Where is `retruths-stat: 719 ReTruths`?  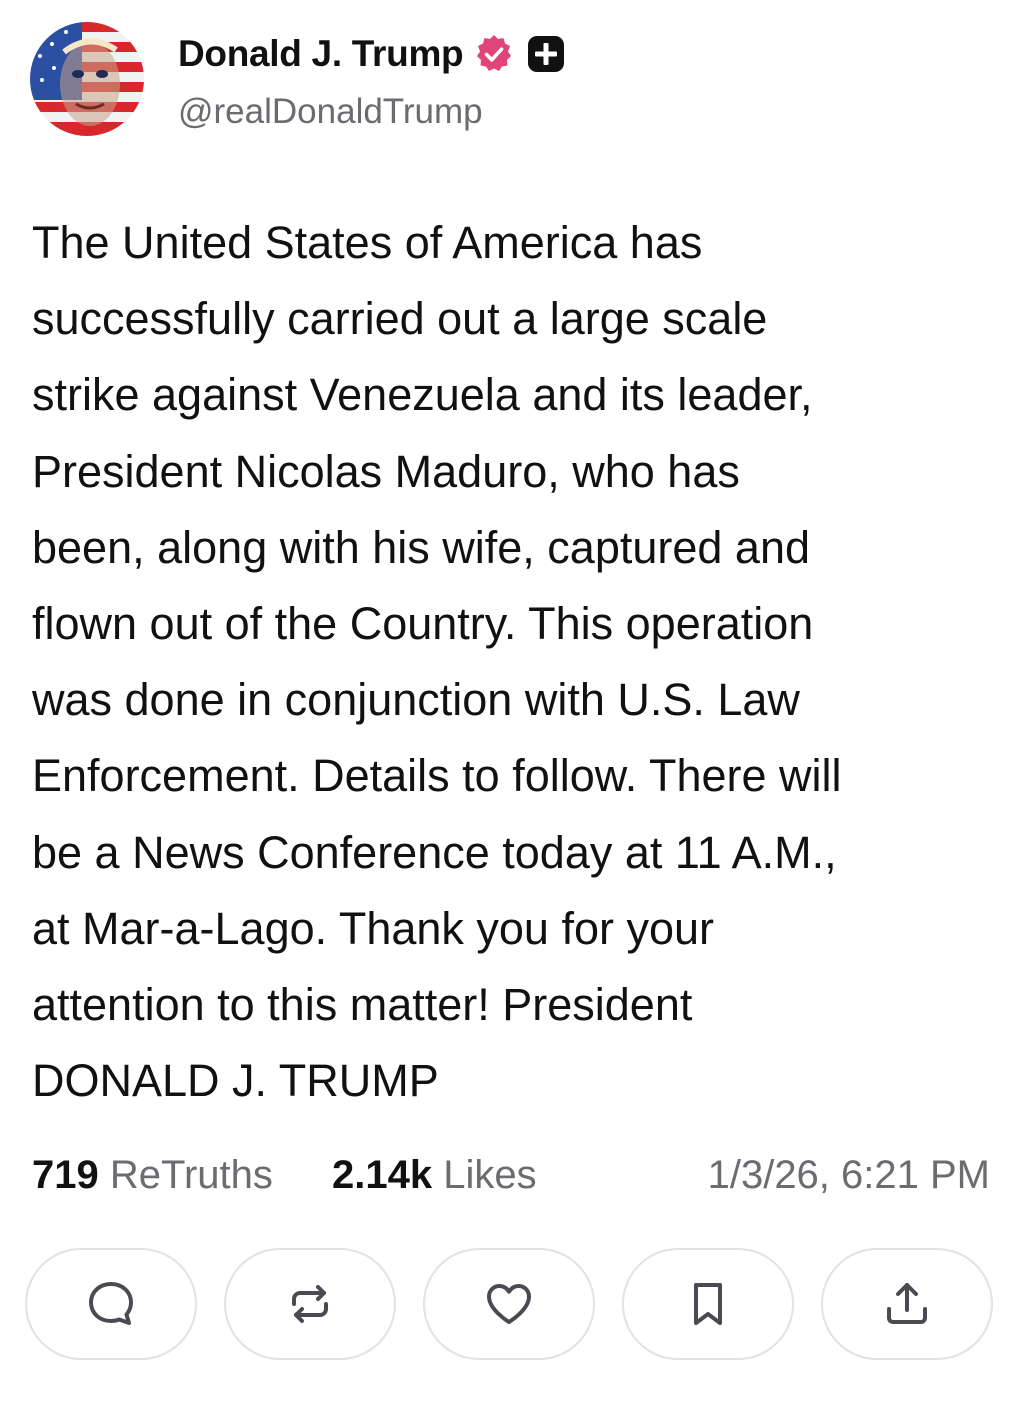 retruths-stat: 719 ReTruths is located at coordinates (152, 1175).